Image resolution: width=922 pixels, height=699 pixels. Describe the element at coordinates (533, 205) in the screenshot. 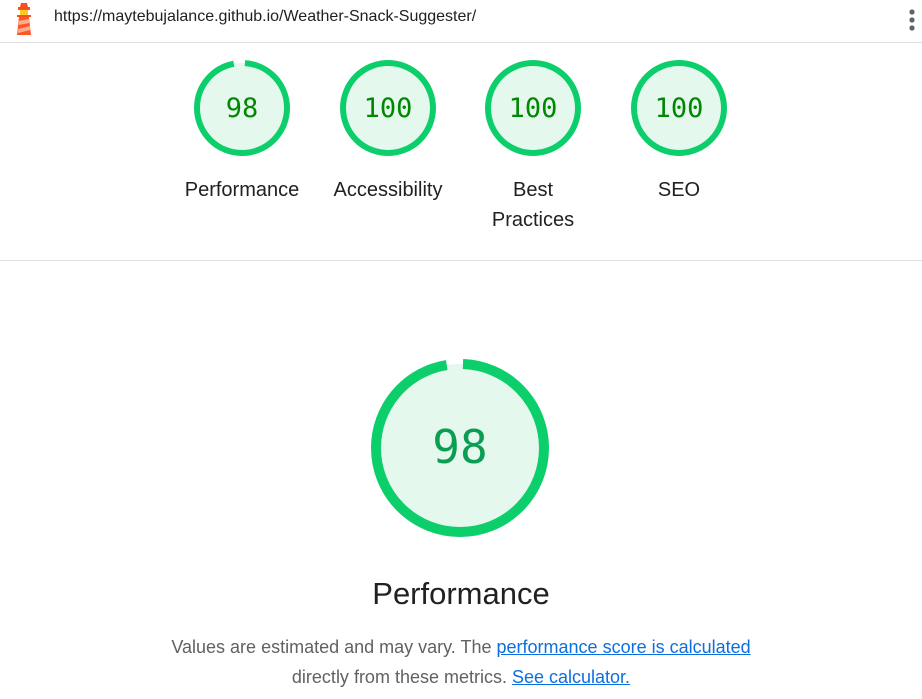

I see `gauge-label: Best Practices` at that location.